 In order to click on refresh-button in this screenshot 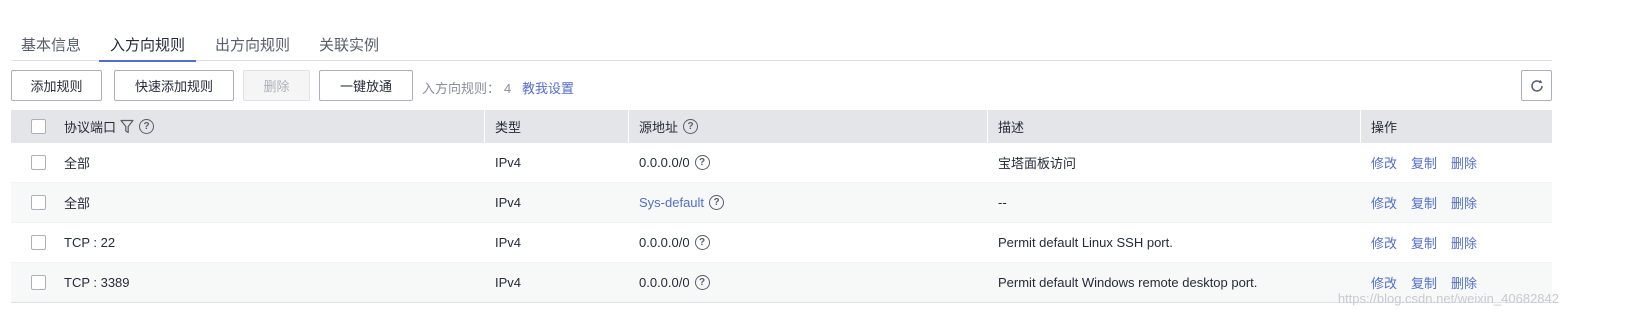, I will do `click(1536, 85)`.